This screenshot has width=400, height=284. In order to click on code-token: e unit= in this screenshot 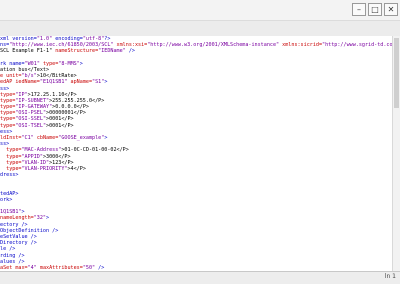, I will do `click(11, 76)`.